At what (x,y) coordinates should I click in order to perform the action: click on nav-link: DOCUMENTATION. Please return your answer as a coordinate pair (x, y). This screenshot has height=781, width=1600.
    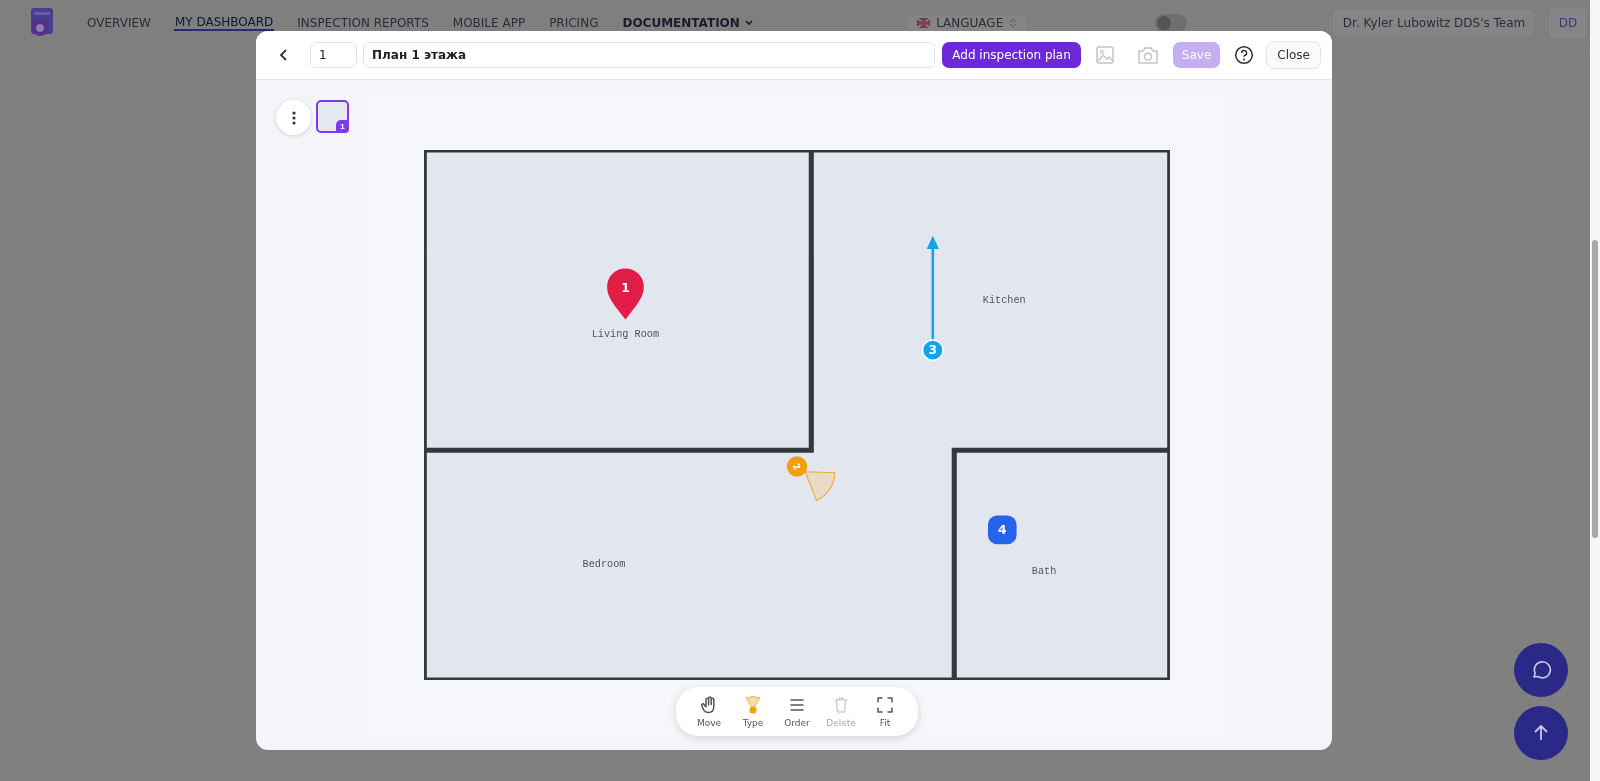
    Looking at the image, I should click on (688, 23).